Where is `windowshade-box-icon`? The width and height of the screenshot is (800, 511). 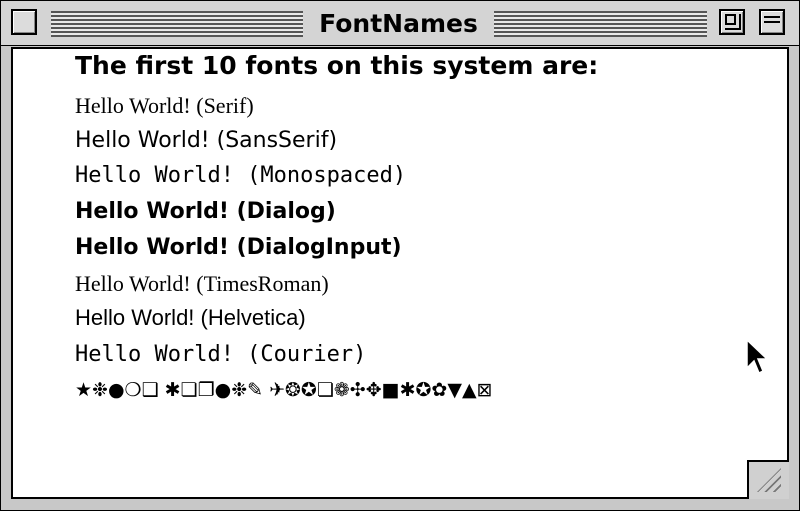 windowshade-box-icon is located at coordinates (772, 22).